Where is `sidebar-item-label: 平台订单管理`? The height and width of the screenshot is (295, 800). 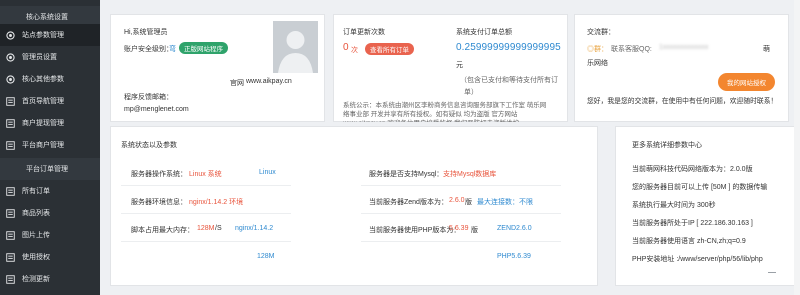
sidebar-item-label: 平台订单管理 is located at coordinates (47, 169).